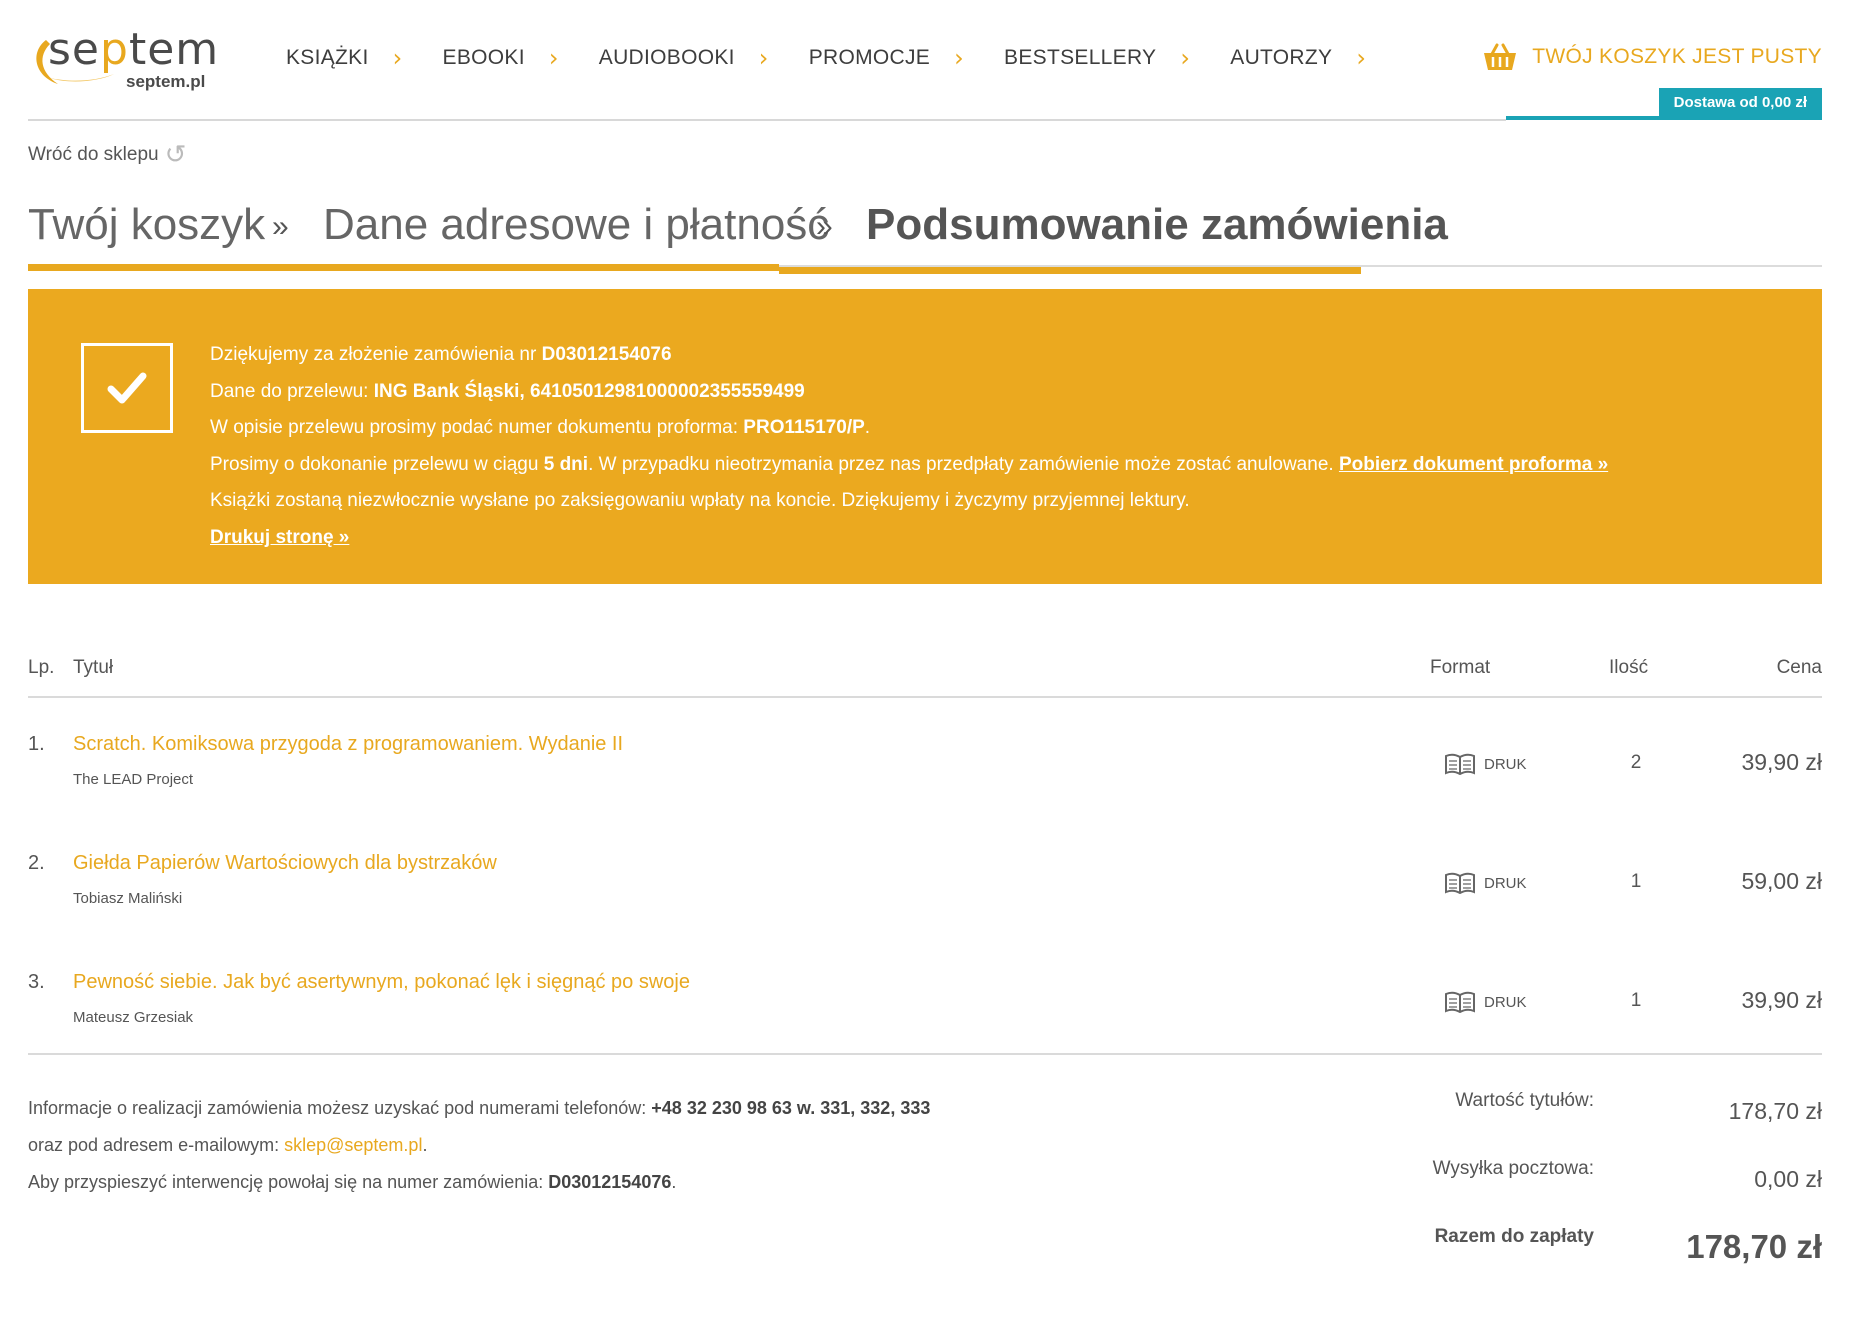 The image size is (1860, 1326). What do you see at coordinates (1775, 1111) in the screenshot?
I see `subtotal-value: 178,70 zł` at bounding box center [1775, 1111].